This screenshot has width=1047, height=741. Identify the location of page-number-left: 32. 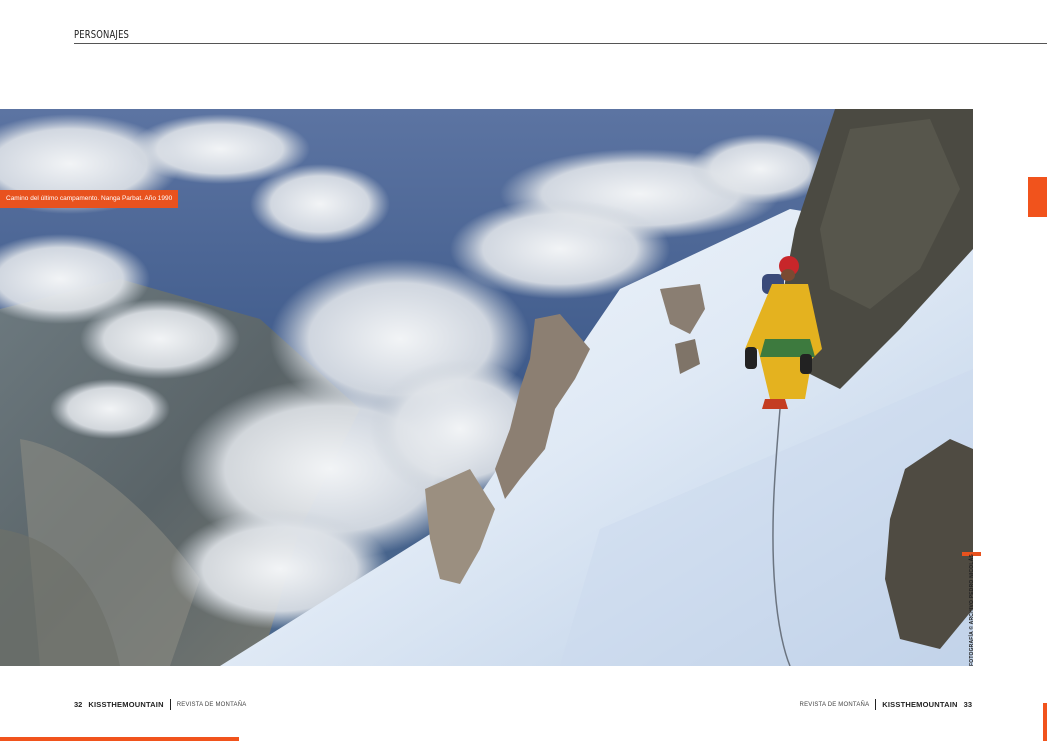
(78, 704).